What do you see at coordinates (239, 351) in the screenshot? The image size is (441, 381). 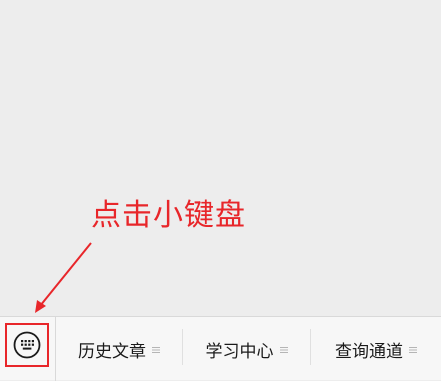 I see `menu-item-label: 学习中心` at bounding box center [239, 351].